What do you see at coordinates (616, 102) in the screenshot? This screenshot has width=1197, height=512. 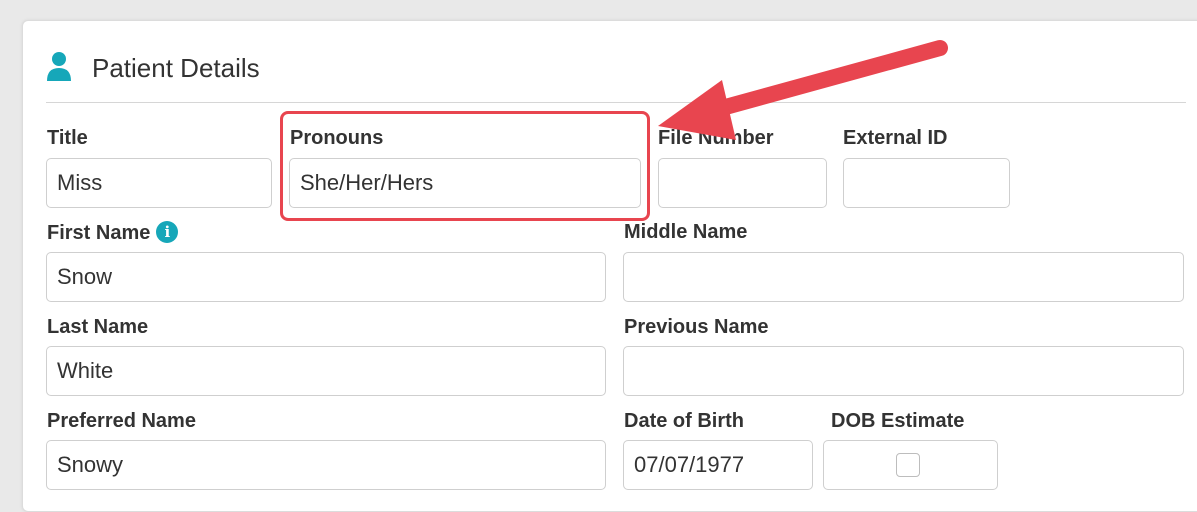 I see `header-divider` at bounding box center [616, 102].